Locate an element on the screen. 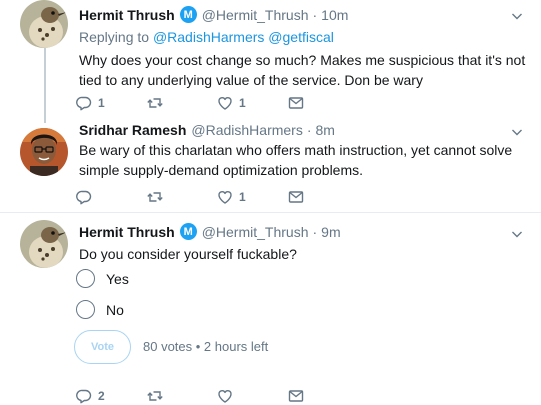  person-avatar-image is located at coordinates (44, 152).